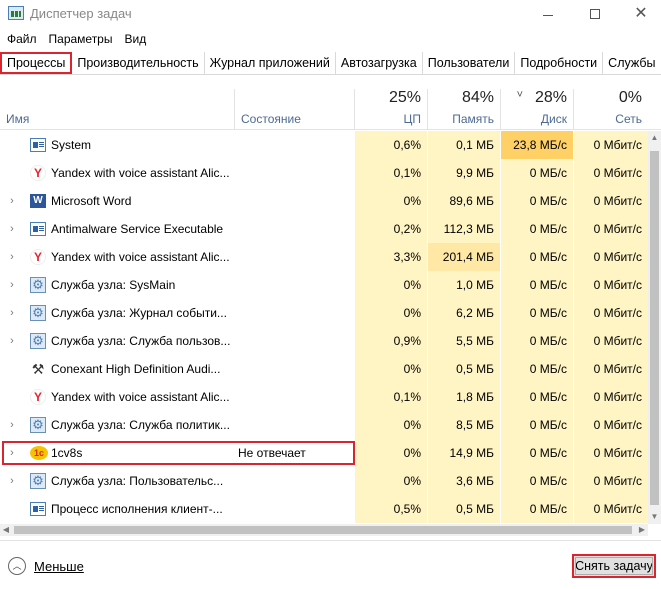  Describe the element at coordinates (38, 397) in the screenshot. I see `yandex-icon: Y` at that location.